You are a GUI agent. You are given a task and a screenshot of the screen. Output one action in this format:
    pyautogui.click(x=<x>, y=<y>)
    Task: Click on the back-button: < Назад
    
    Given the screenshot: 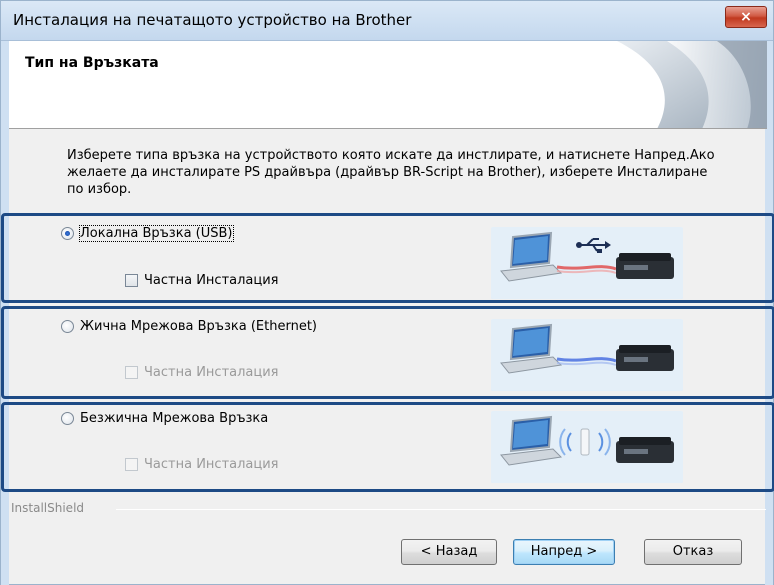 What is the action you would take?
    pyautogui.click(x=449, y=552)
    